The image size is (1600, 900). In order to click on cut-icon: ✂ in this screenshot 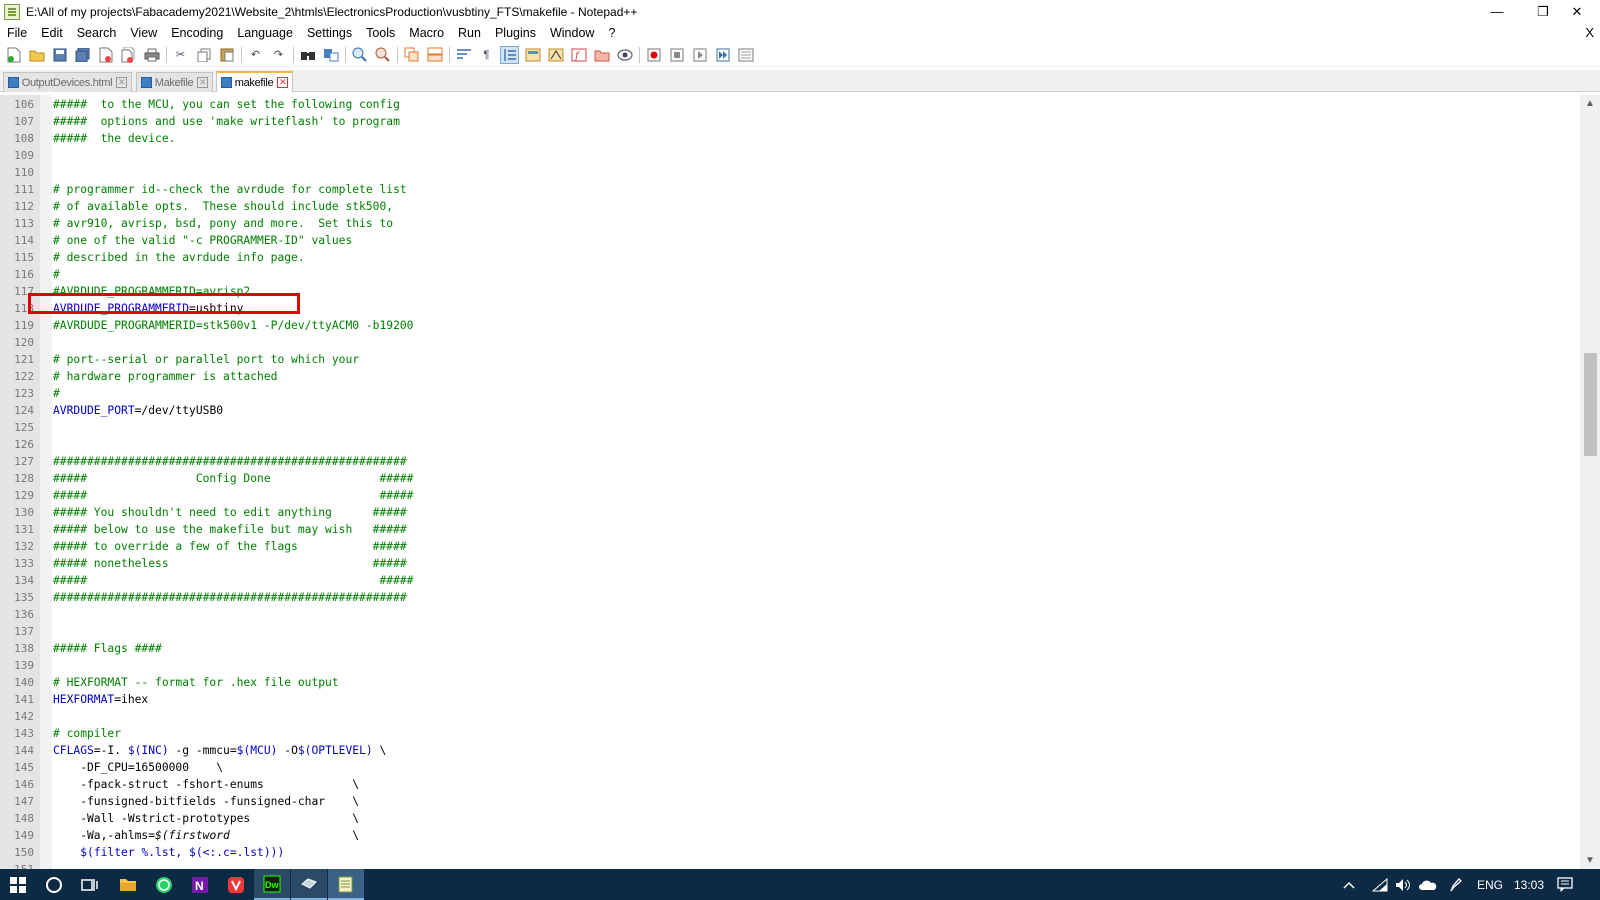, I will do `click(180, 55)`.